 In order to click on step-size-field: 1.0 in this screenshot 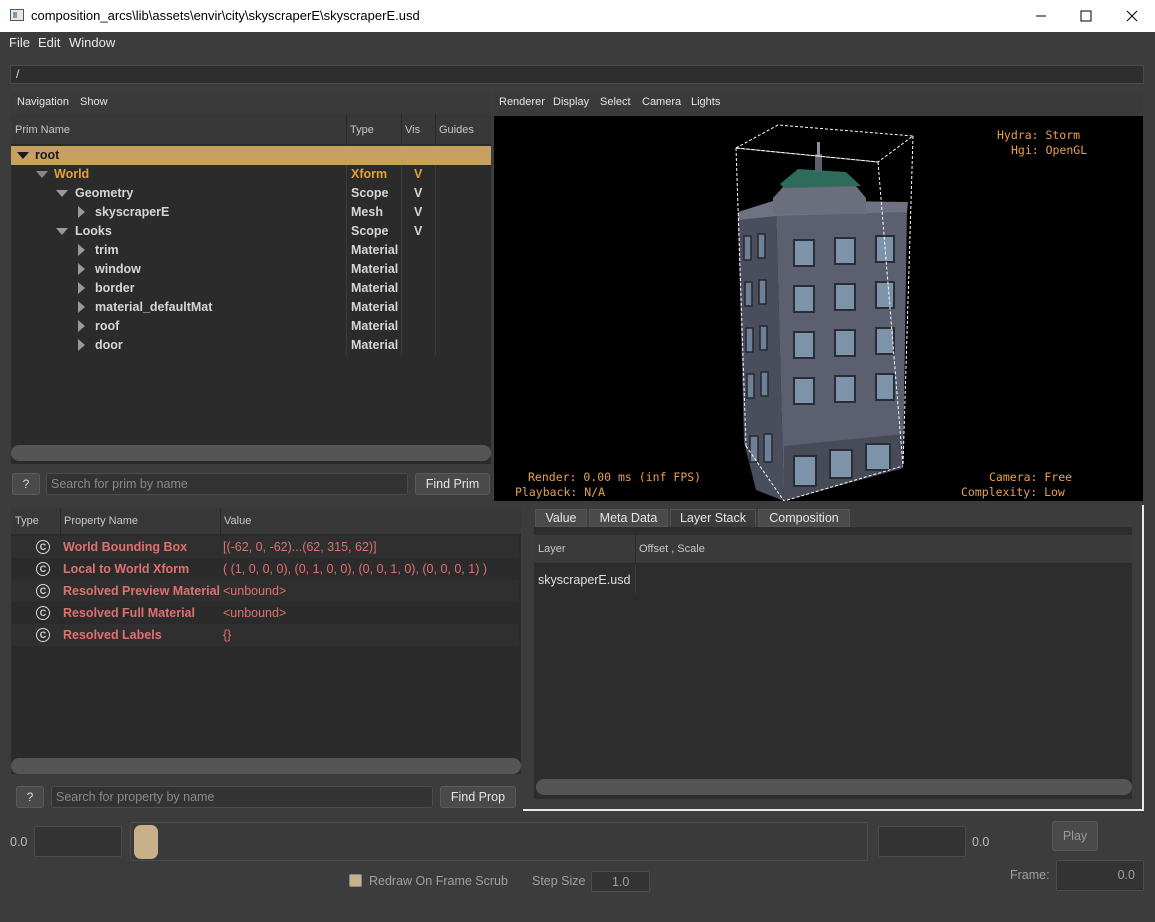, I will do `click(620, 881)`.